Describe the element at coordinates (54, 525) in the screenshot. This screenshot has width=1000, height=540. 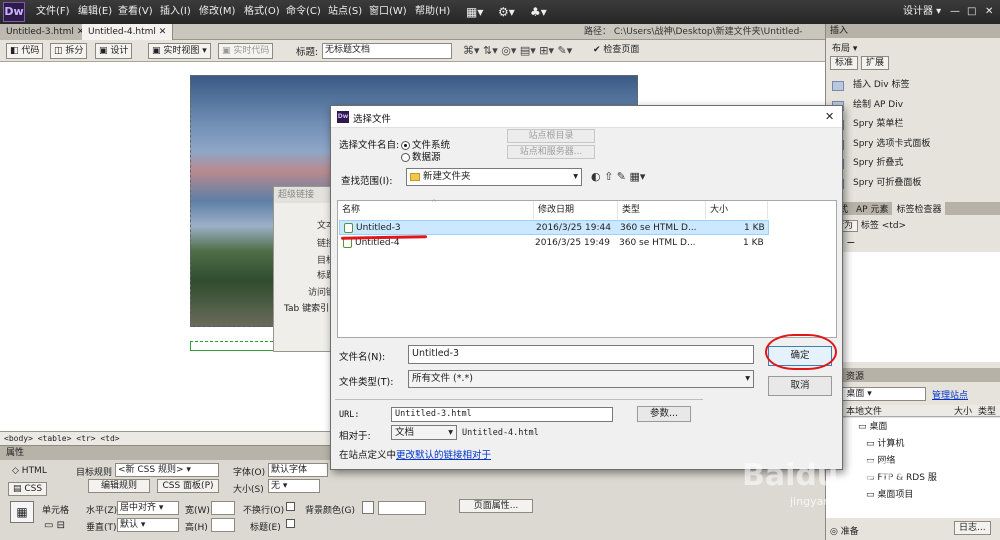
I see `merge-cells-icon: ▭ ⊟` at that location.